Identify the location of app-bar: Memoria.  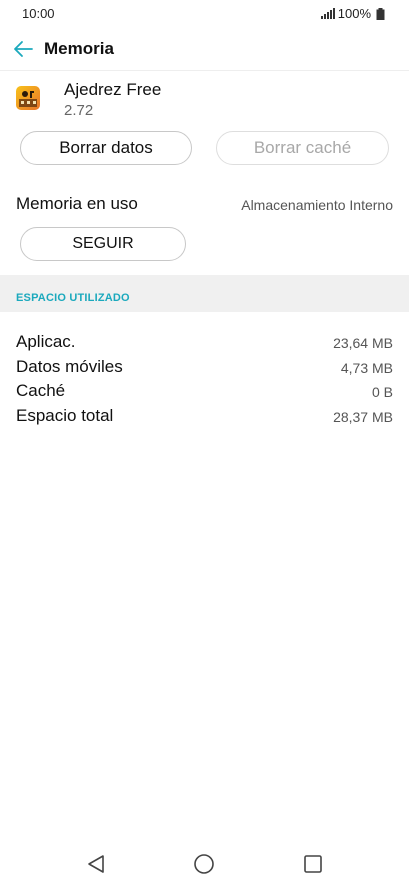
(204, 49).